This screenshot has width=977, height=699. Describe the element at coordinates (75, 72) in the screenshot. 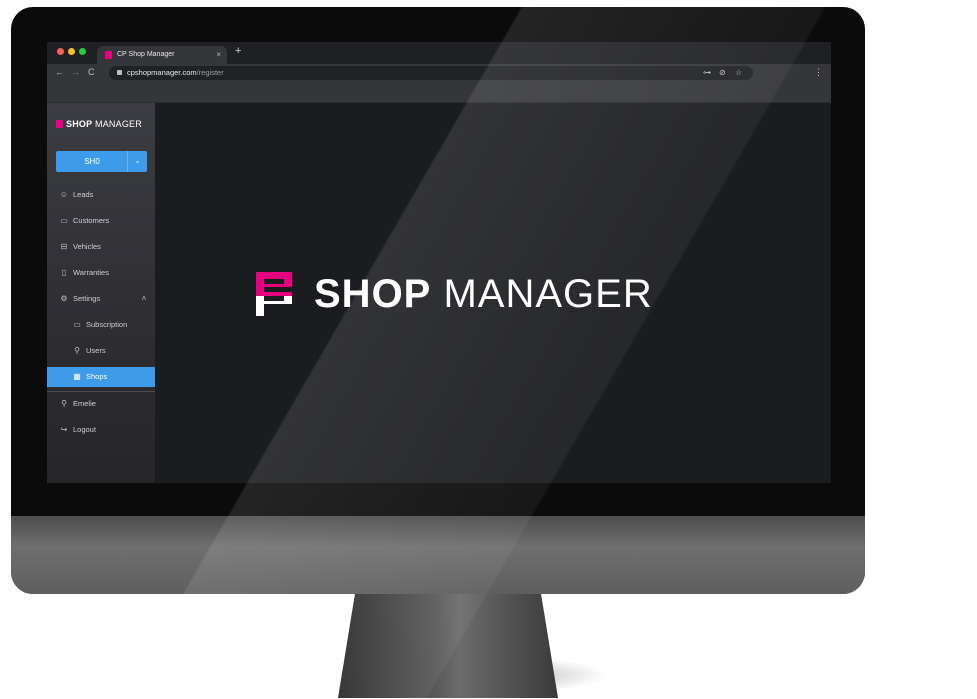

I see `forward-icon: →` at that location.